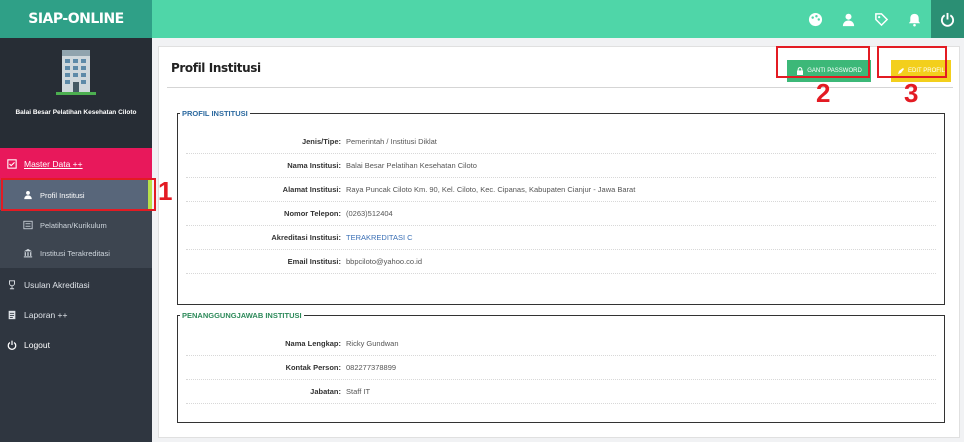 Image resolution: width=964 pixels, height=442 pixels. Describe the element at coordinates (53, 164) in the screenshot. I see `sidebar-item-label: Master Data ++` at that location.